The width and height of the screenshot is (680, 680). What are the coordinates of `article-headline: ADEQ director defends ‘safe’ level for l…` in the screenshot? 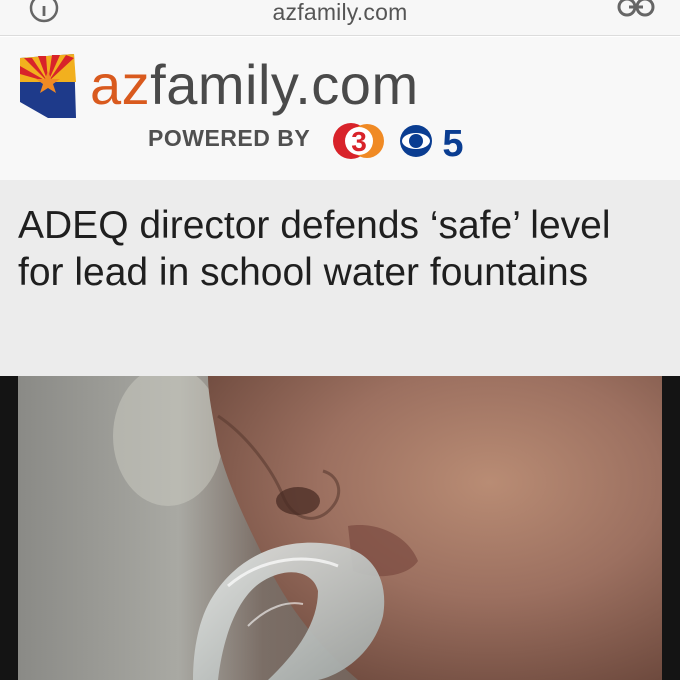 It's located at (338, 249).